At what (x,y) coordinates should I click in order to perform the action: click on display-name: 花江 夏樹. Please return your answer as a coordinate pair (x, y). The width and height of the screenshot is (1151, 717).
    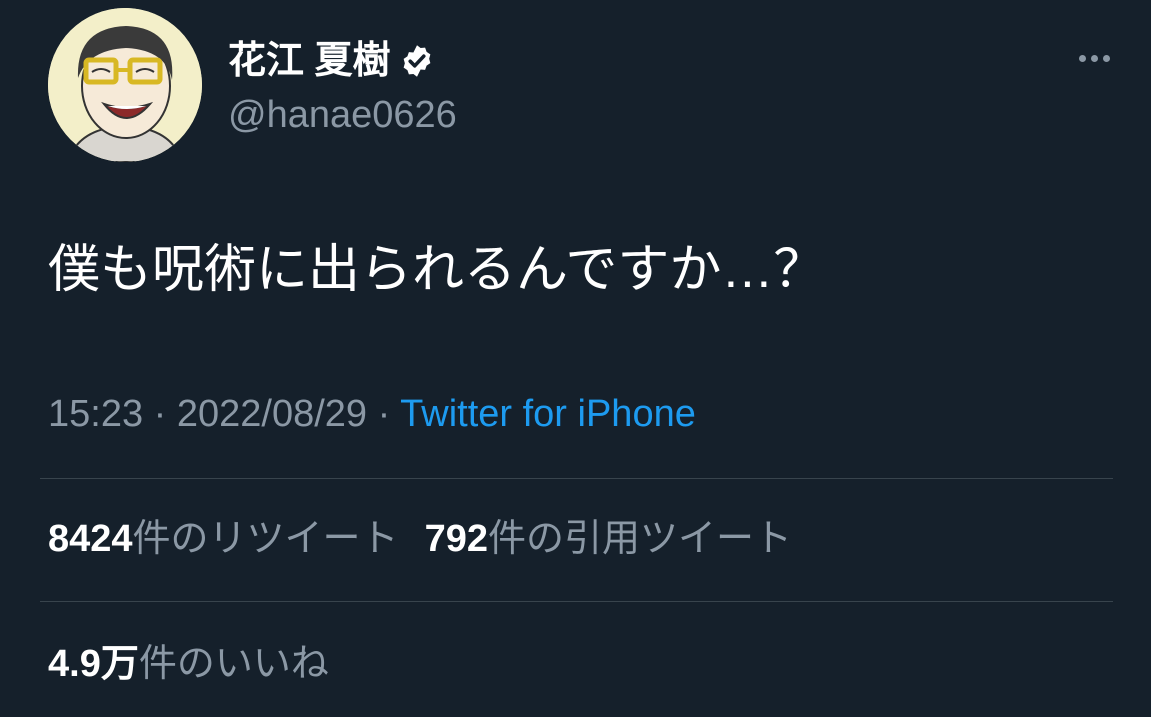
    Looking at the image, I should click on (331, 61).